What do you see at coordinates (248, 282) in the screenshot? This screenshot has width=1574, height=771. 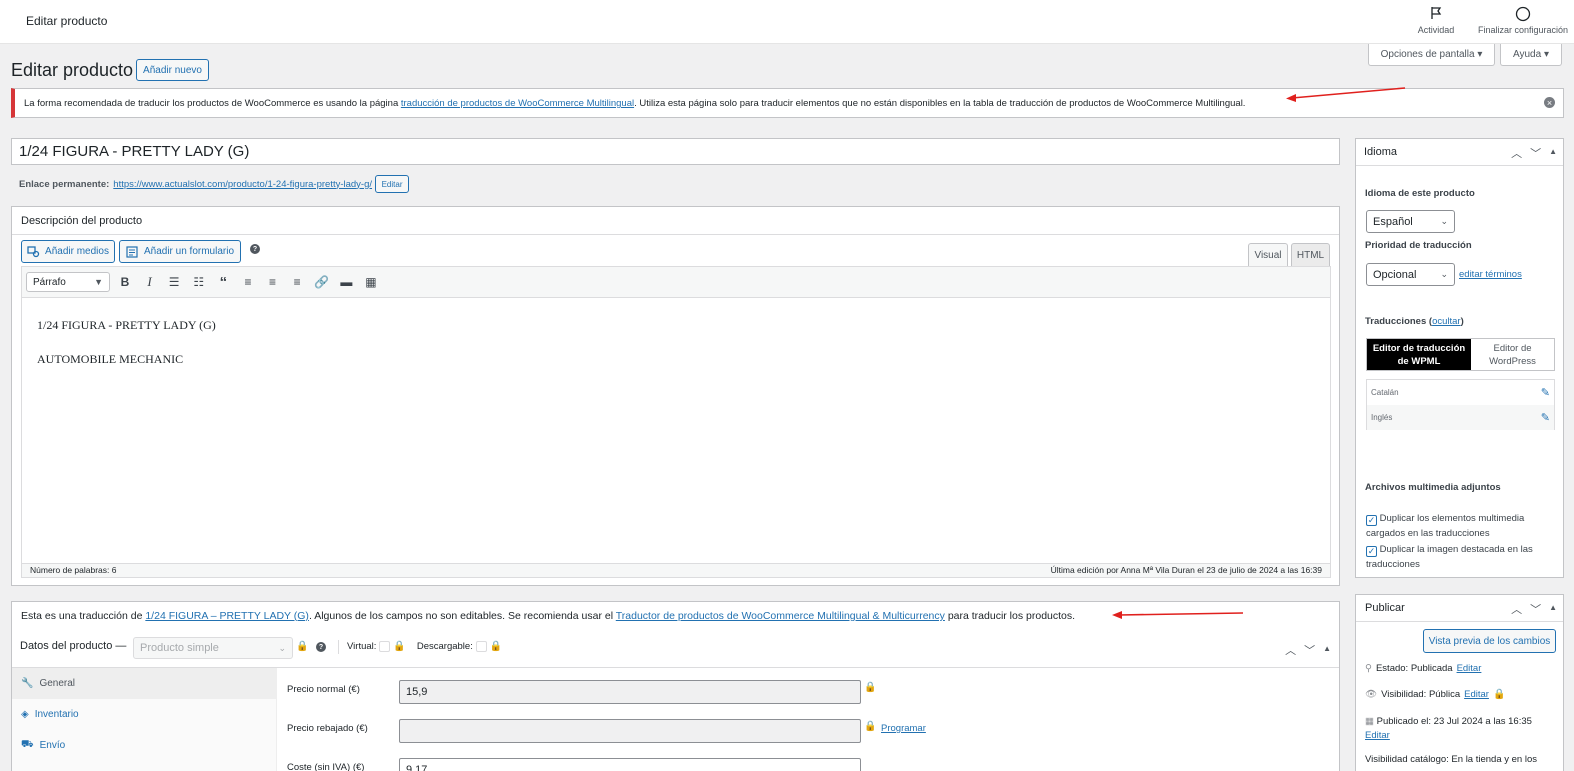 I see `align-left-icon: ≡` at bounding box center [248, 282].